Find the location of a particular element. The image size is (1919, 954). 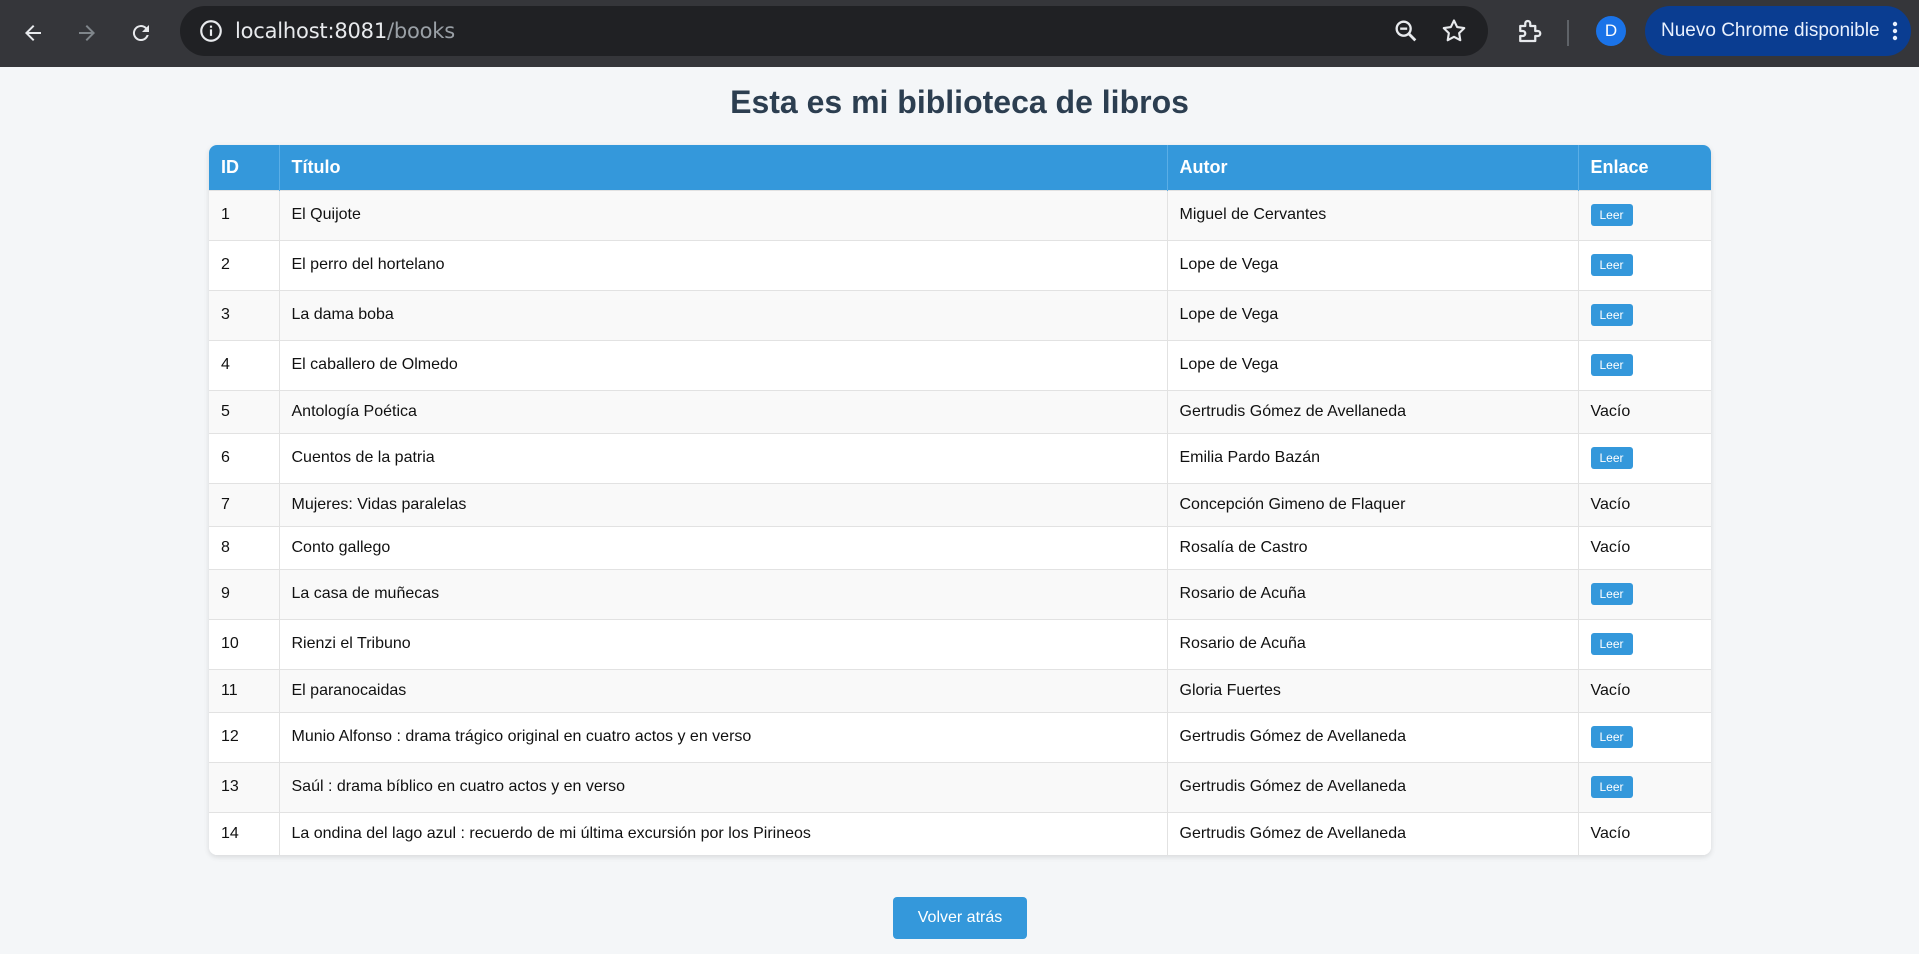

table-row: 10 Rienzi el Tribuno Rosario de Acuña Leer is located at coordinates (960, 643).